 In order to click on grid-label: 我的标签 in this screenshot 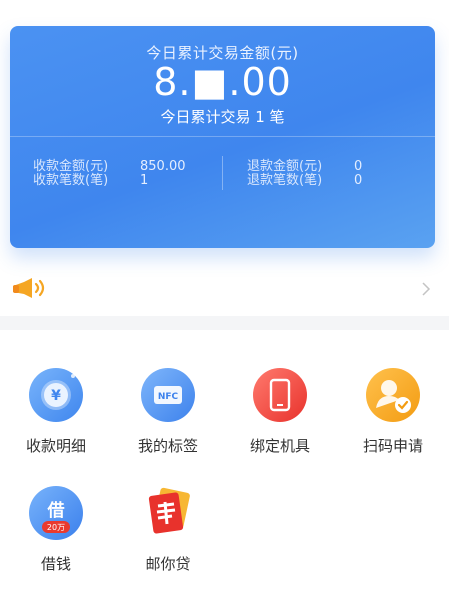, I will do `click(167, 446)`.